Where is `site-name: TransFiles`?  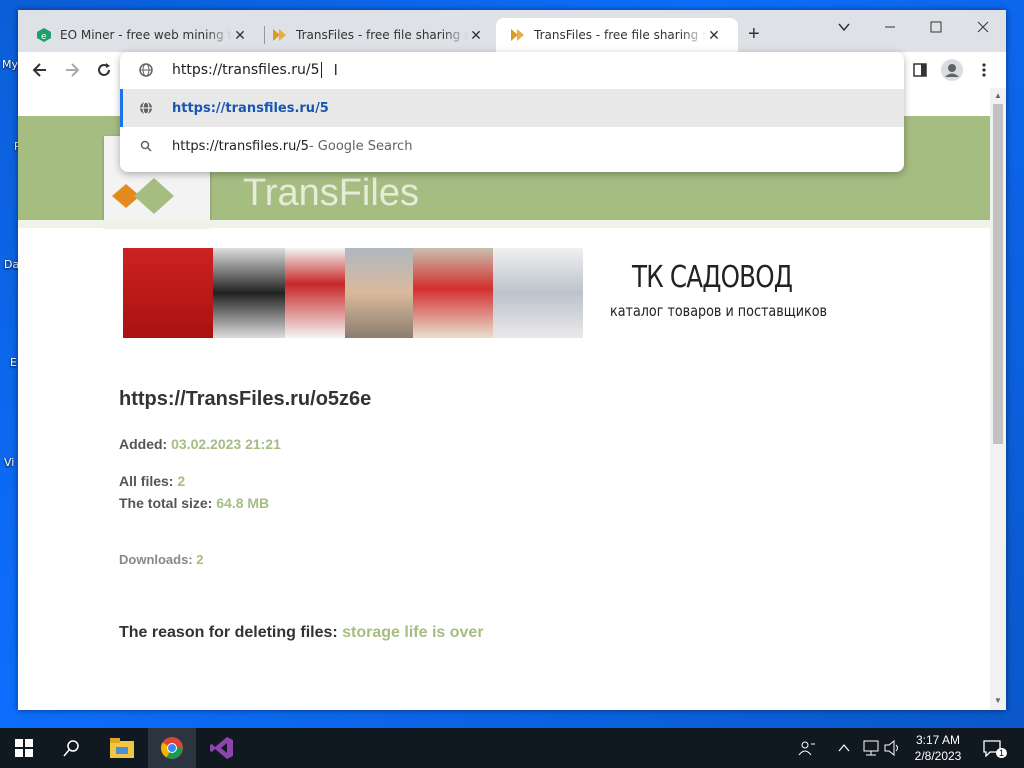 site-name: TransFiles is located at coordinates (331, 193).